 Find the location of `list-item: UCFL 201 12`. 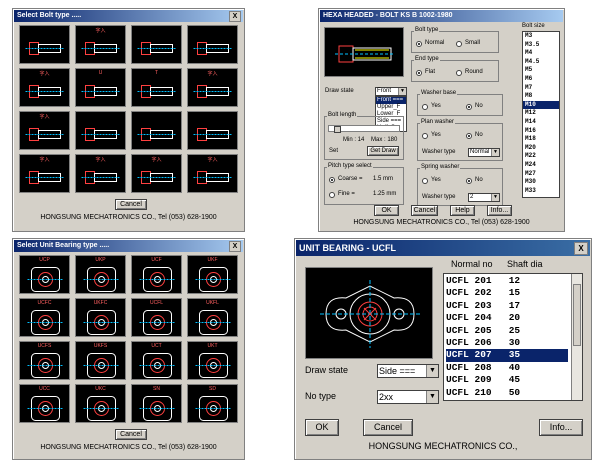

list-item: UCFL 201 12 is located at coordinates (507, 281).